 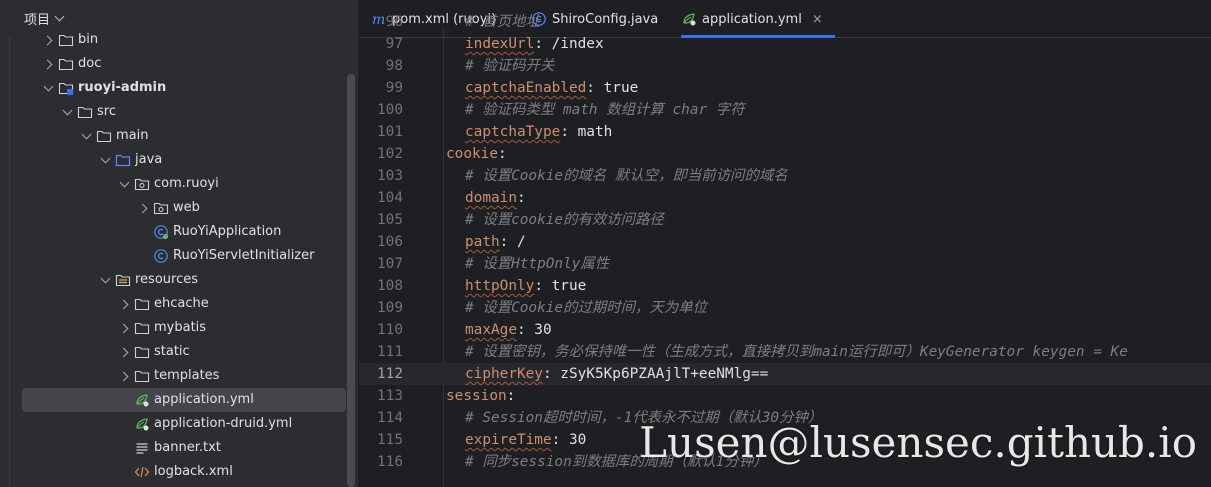 I want to click on code-line: 113 session:, so click(x=785, y=396).